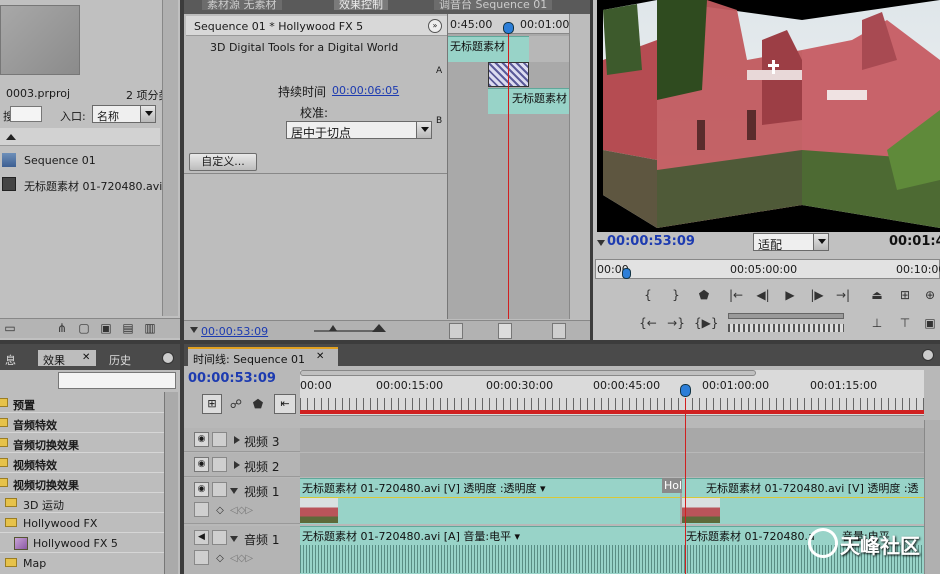 The width and height of the screenshot is (940, 574). Describe the element at coordinates (194, 330) in the screenshot. I see `filter-icon` at that location.